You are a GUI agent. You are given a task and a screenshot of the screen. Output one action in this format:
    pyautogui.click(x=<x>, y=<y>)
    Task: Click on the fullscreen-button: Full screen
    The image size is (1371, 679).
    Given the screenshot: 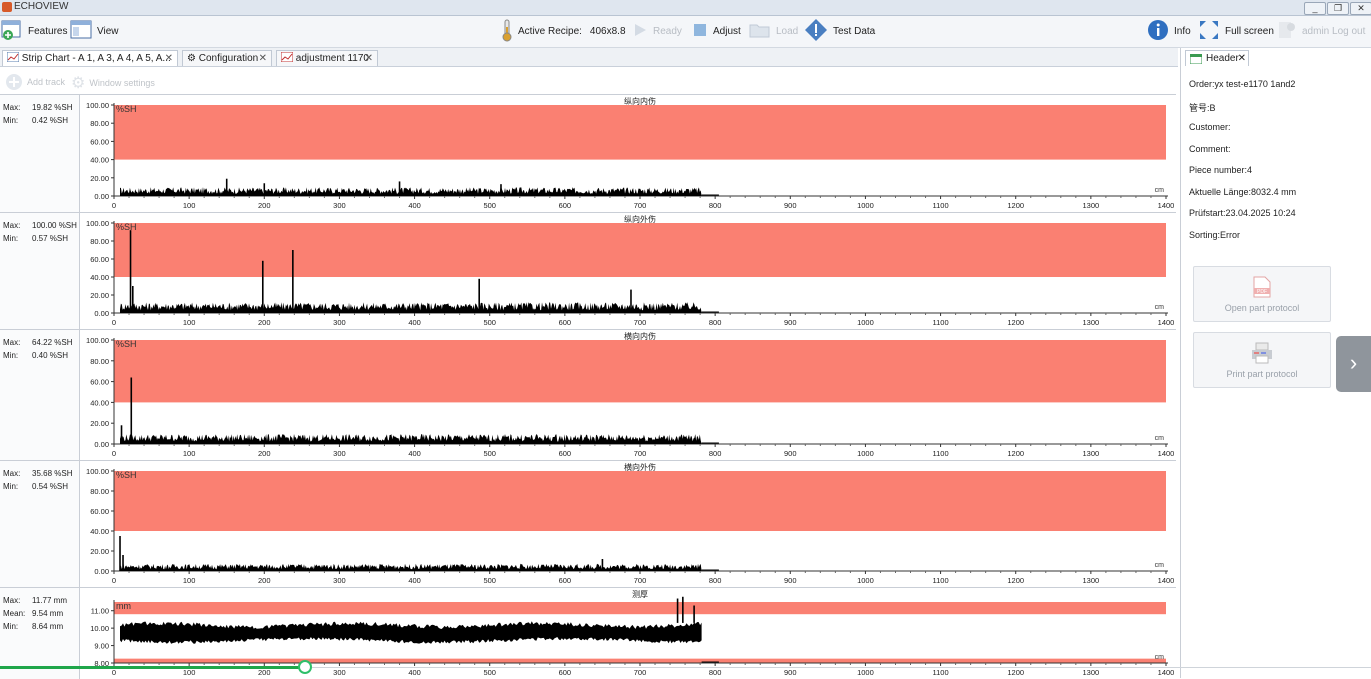 What is the action you would take?
    pyautogui.click(x=1236, y=31)
    